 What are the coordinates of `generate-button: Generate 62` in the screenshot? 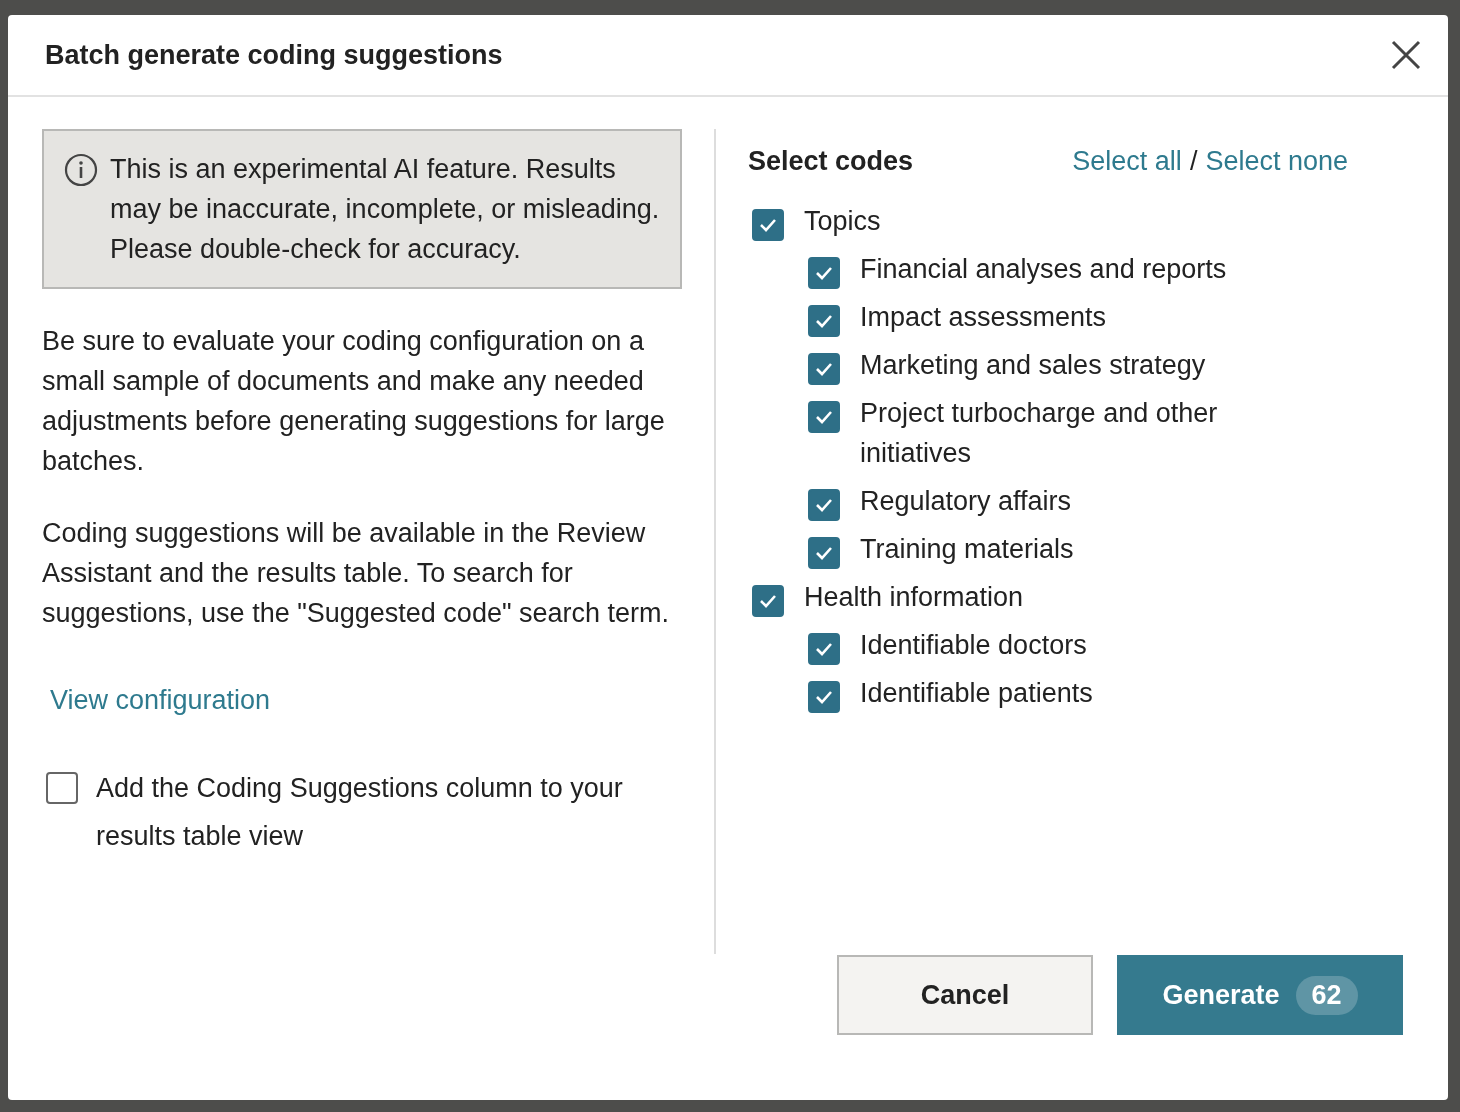 It's located at (1260, 995).